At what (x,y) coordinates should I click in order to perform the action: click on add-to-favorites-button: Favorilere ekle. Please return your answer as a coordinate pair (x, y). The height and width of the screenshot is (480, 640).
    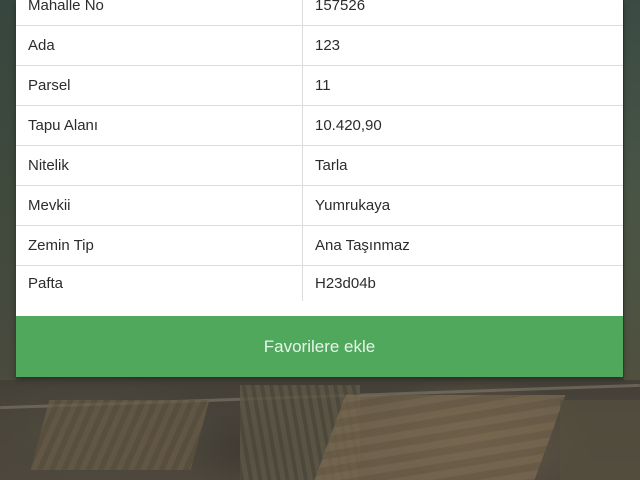
    Looking at the image, I should click on (319, 346).